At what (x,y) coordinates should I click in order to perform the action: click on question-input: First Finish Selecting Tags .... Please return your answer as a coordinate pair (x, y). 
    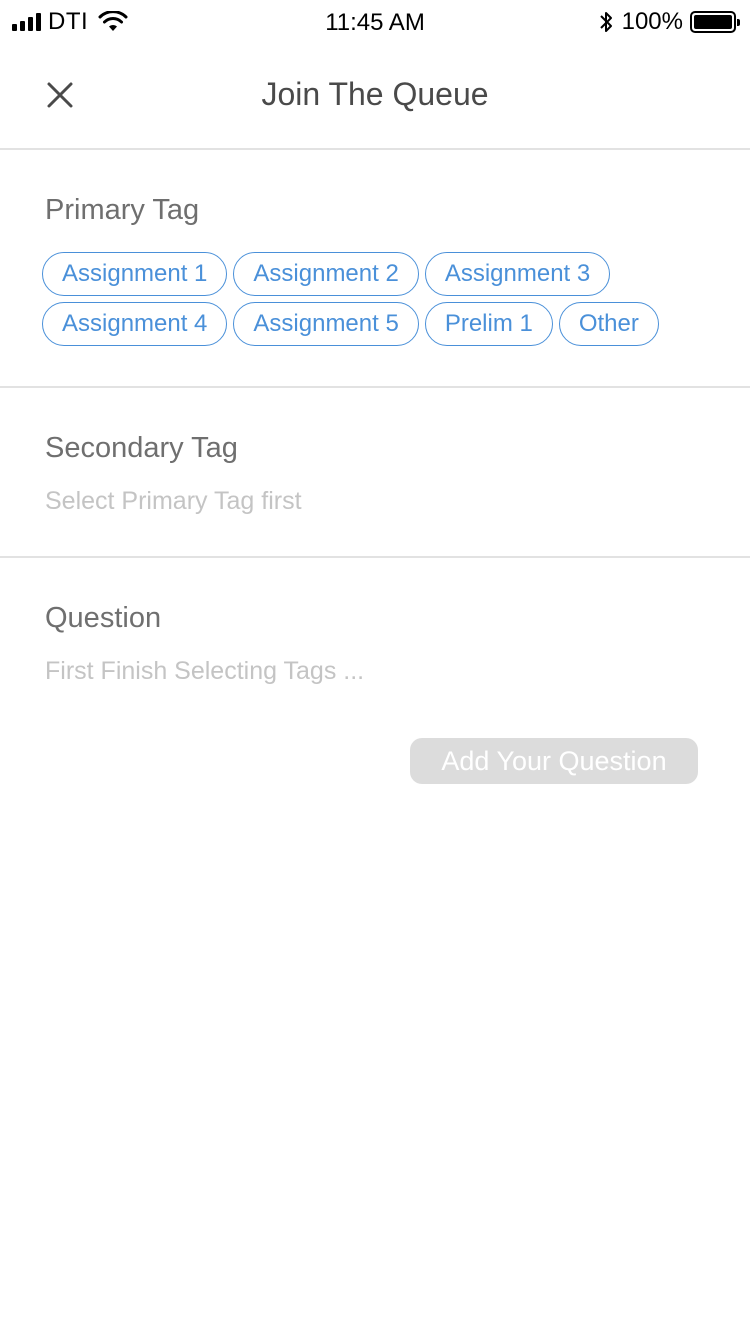
    Looking at the image, I should click on (204, 671).